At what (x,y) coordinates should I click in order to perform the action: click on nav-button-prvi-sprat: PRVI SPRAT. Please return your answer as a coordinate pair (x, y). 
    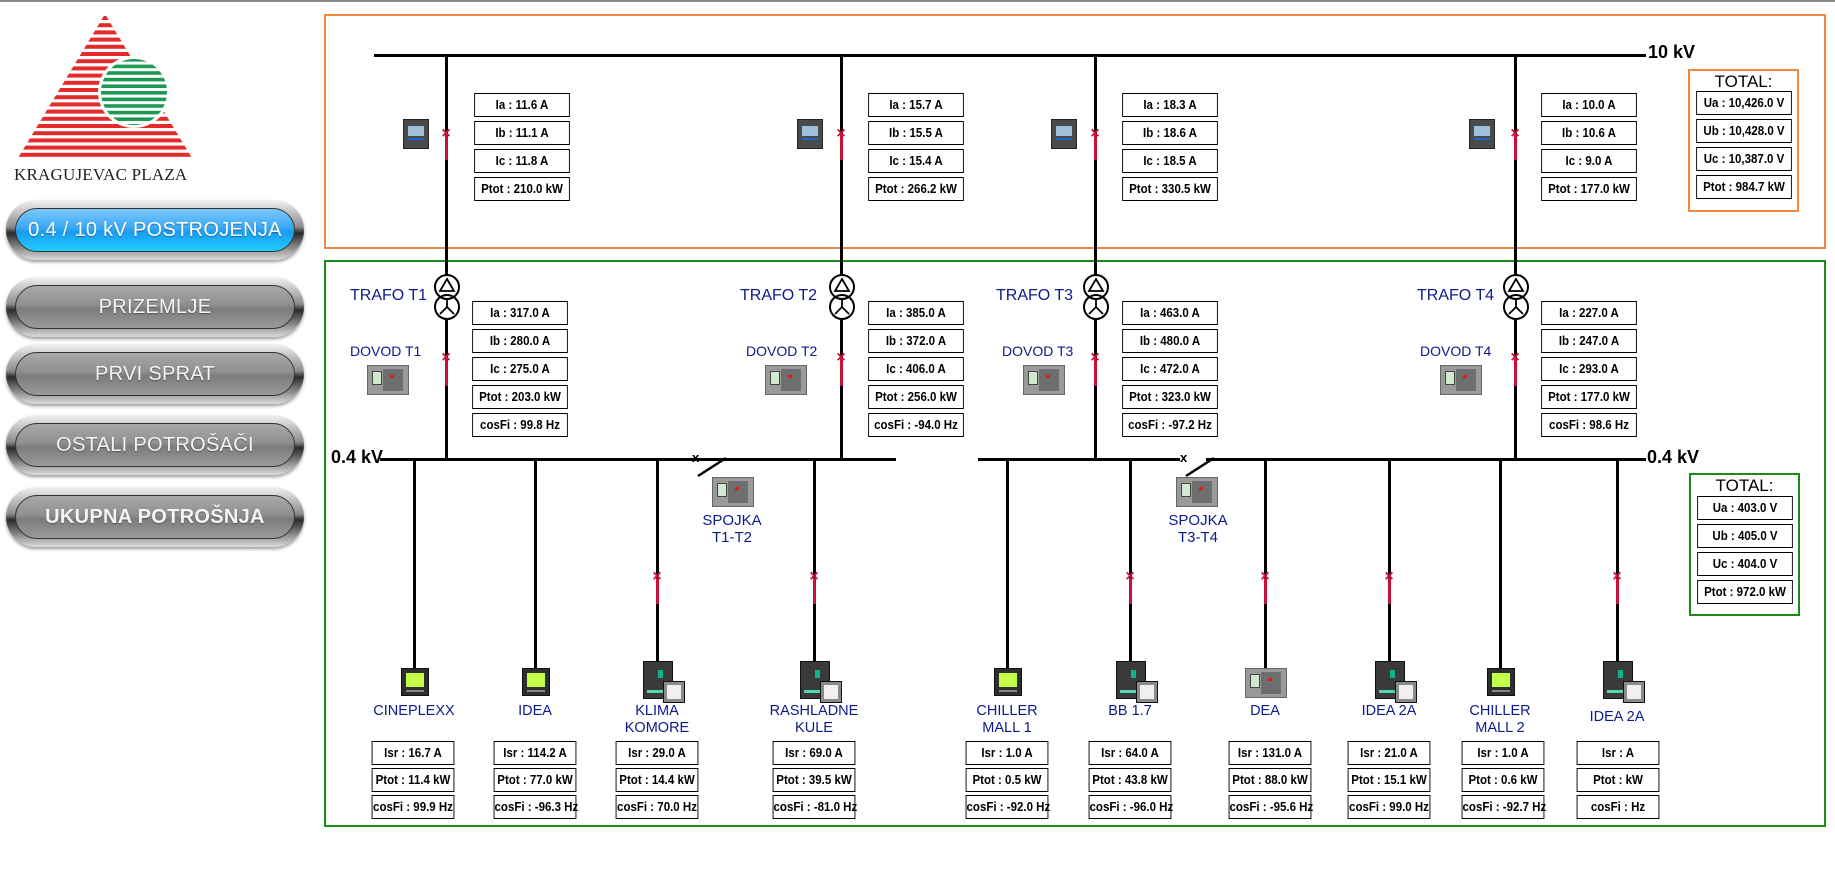
    Looking at the image, I should click on (155, 374).